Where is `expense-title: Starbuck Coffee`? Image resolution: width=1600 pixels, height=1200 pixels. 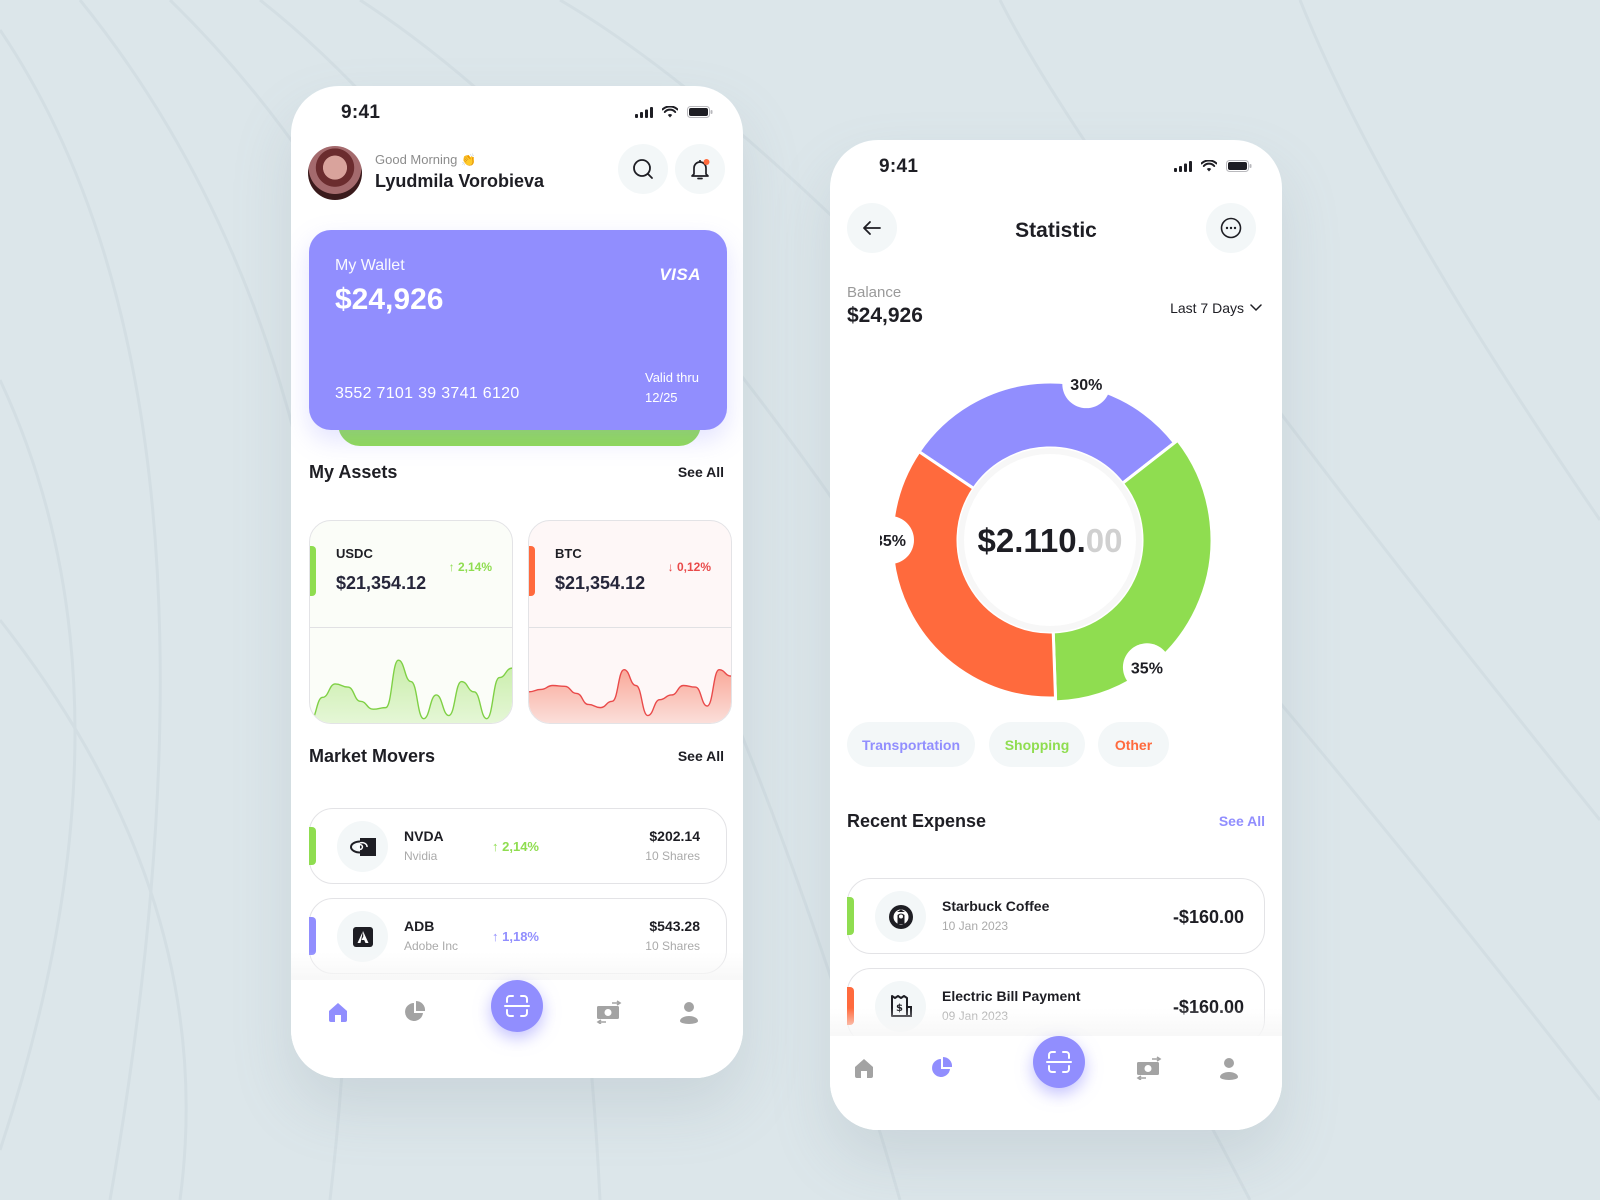
expense-title: Starbuck Coffee is located at coordinates (996, 906).